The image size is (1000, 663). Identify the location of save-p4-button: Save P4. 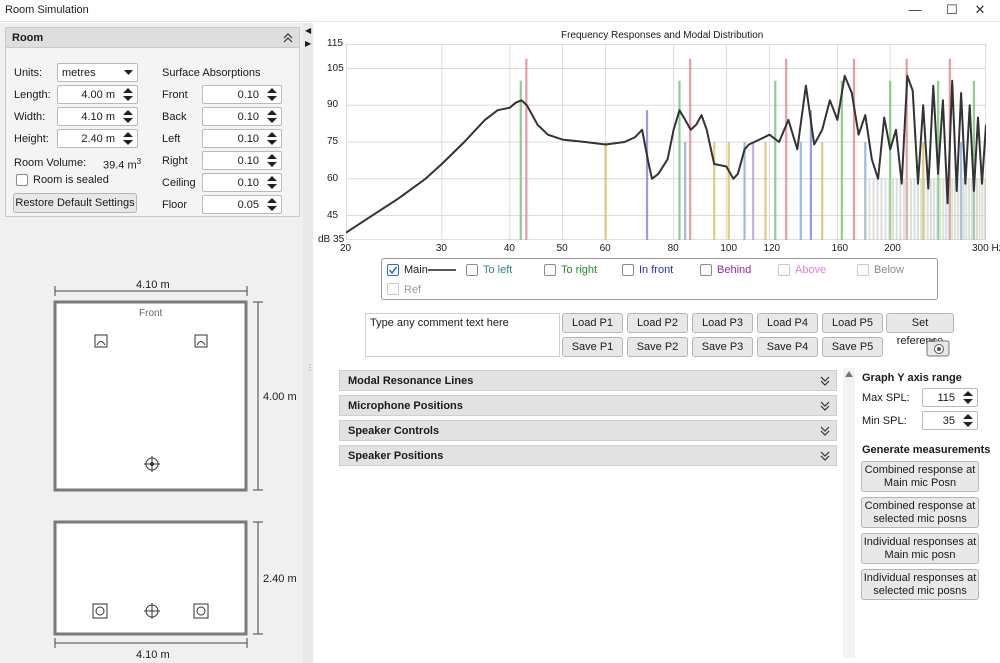
(787, 347).